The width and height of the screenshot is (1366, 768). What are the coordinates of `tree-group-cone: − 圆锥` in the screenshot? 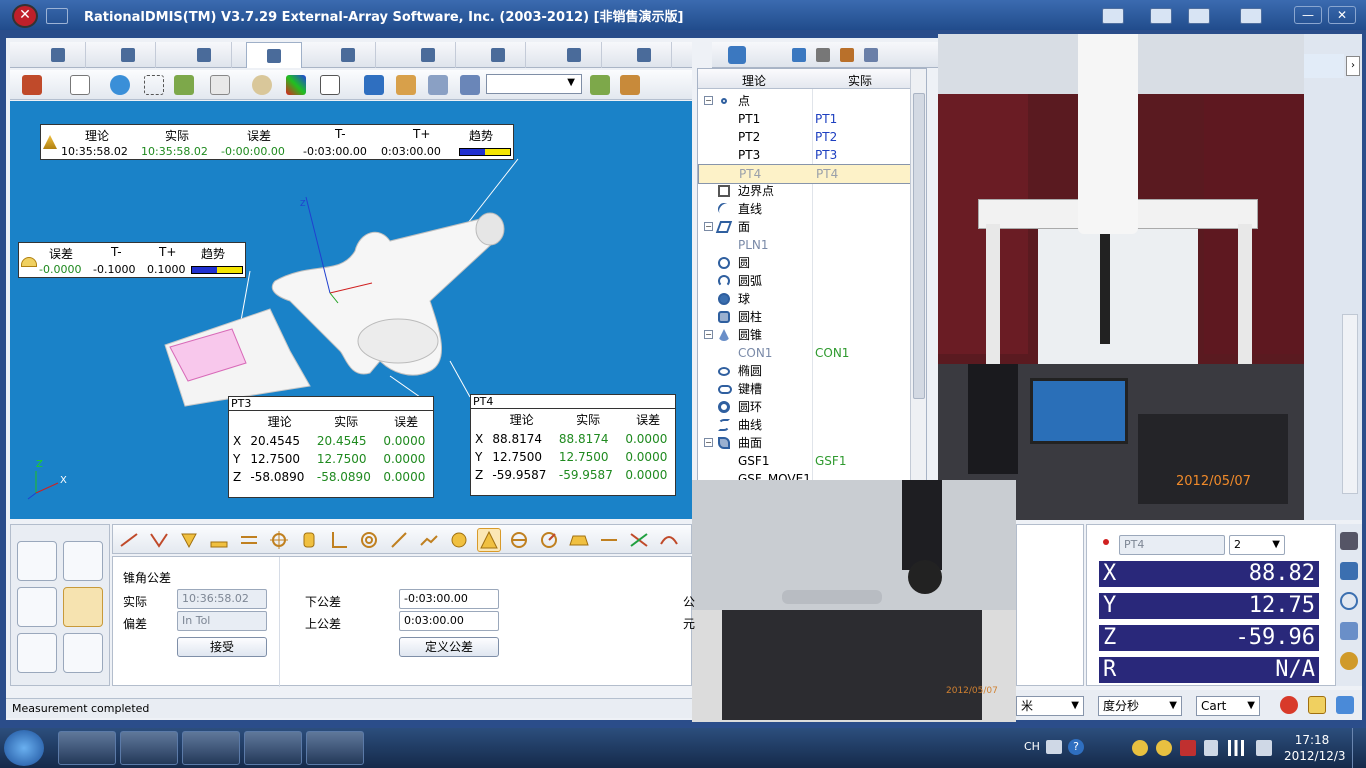 It's located at (805, 335).